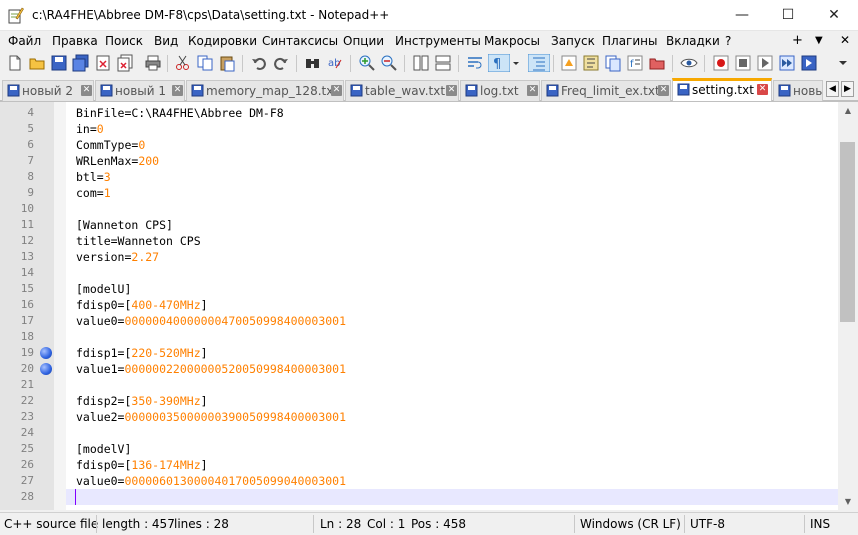  What do you see at coordinates (124, 41) in the screenshot?
I see `menu-search: Поиск` at bounding box center [124, 41].